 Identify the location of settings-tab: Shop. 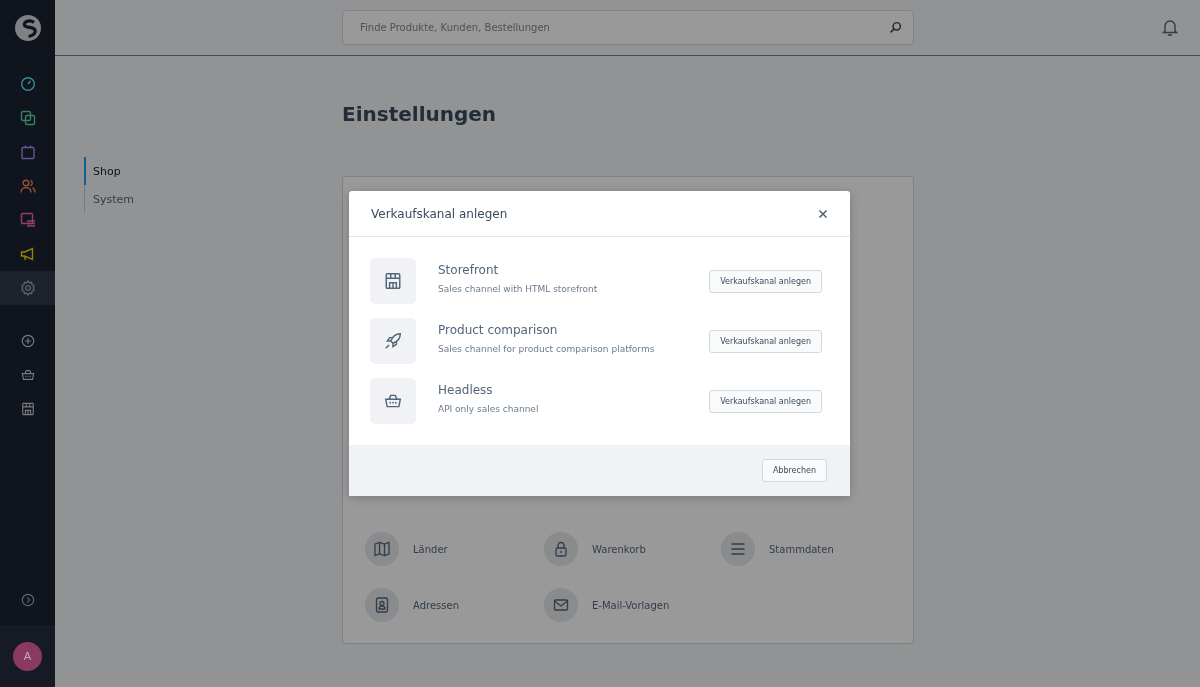
(102, 171).